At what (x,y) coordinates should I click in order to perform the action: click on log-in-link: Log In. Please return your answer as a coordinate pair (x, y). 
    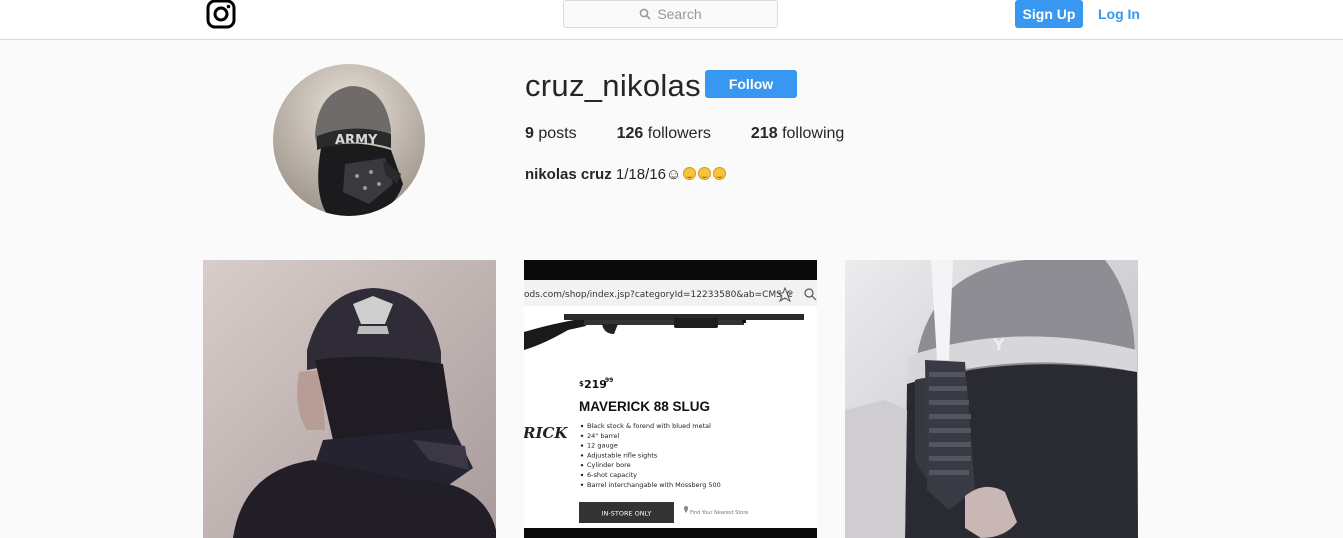
    Looking at the image, I should click on (1119, 15).